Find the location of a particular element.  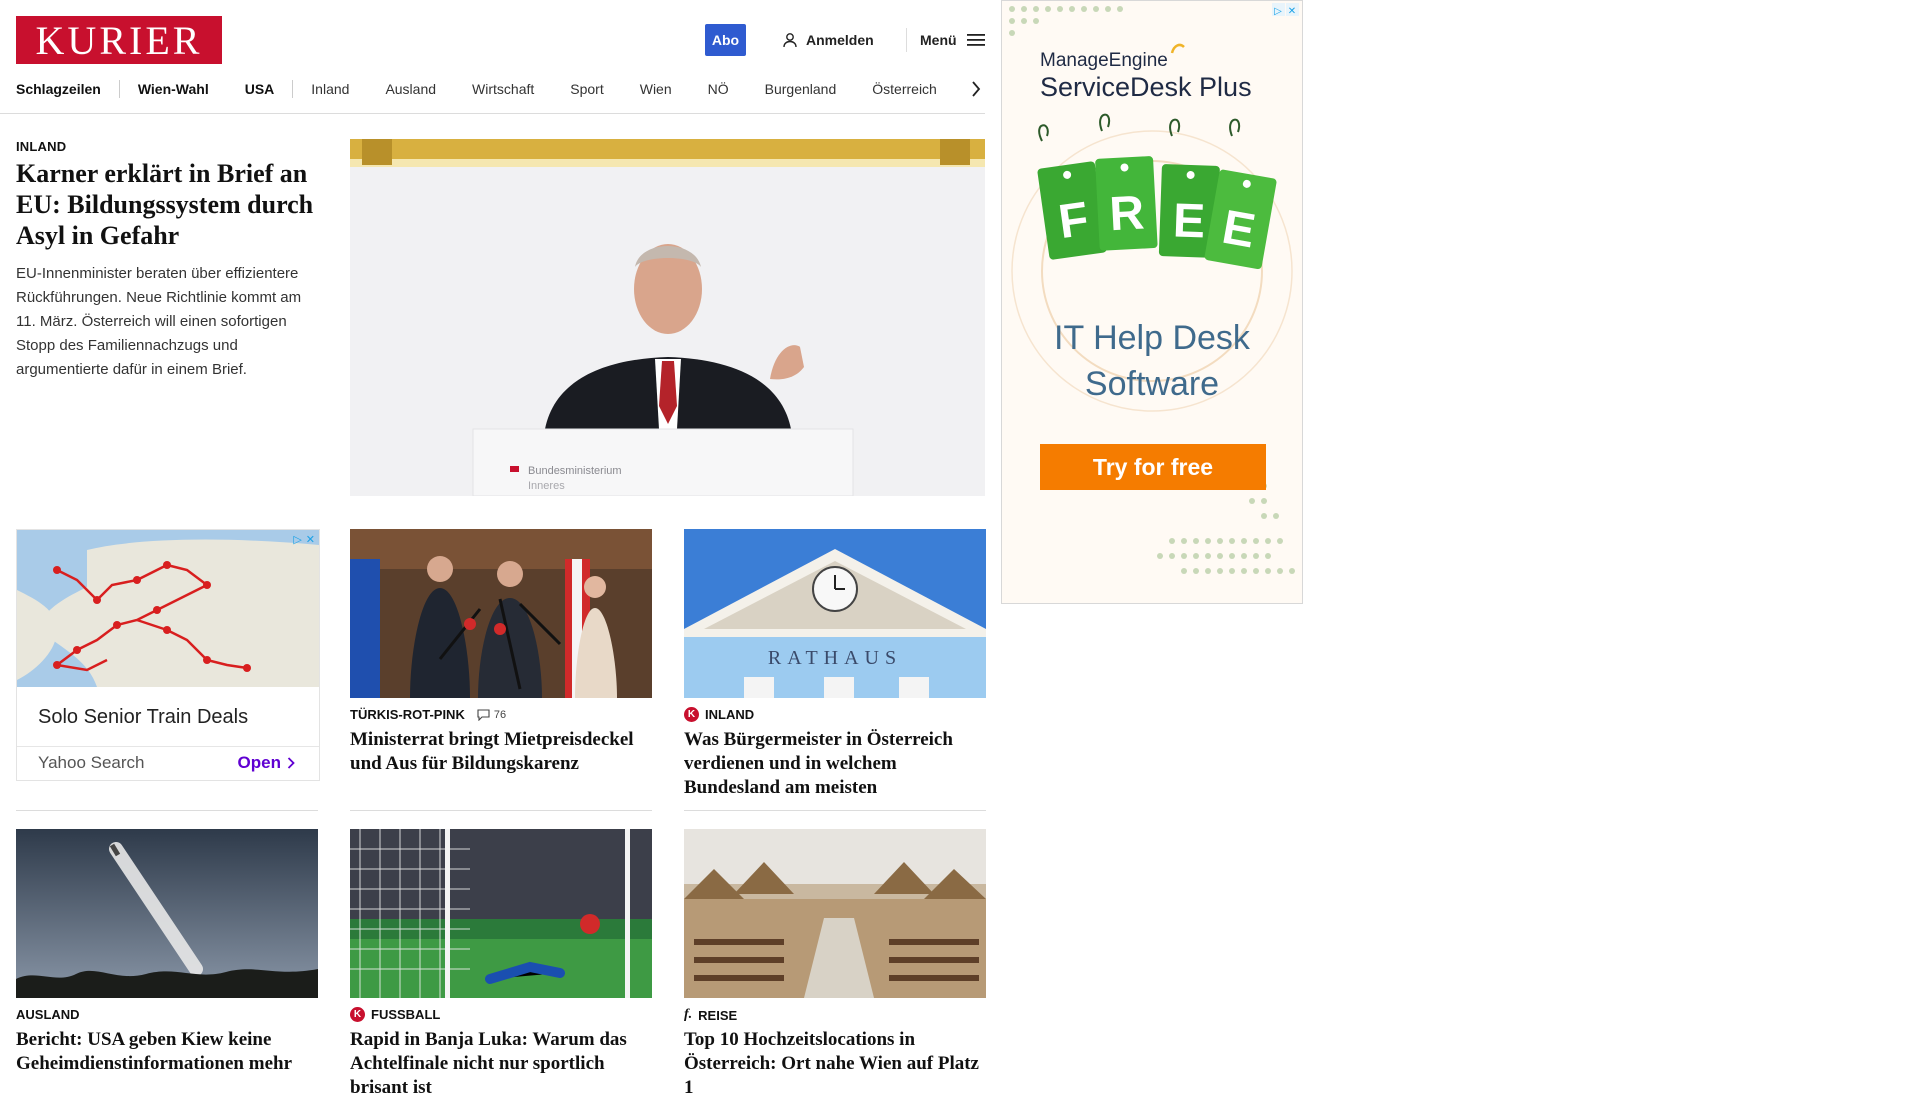

ad-headline-2: Software is located at coordinates (1152, 384).